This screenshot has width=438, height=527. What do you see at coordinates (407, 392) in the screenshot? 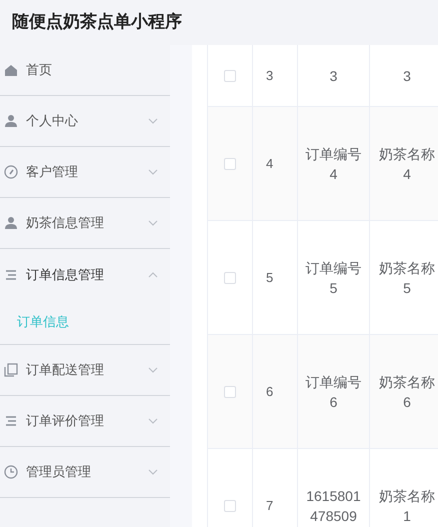
I see `table-cell-text: 奶茶名称6` at bounding box center [407, 392].